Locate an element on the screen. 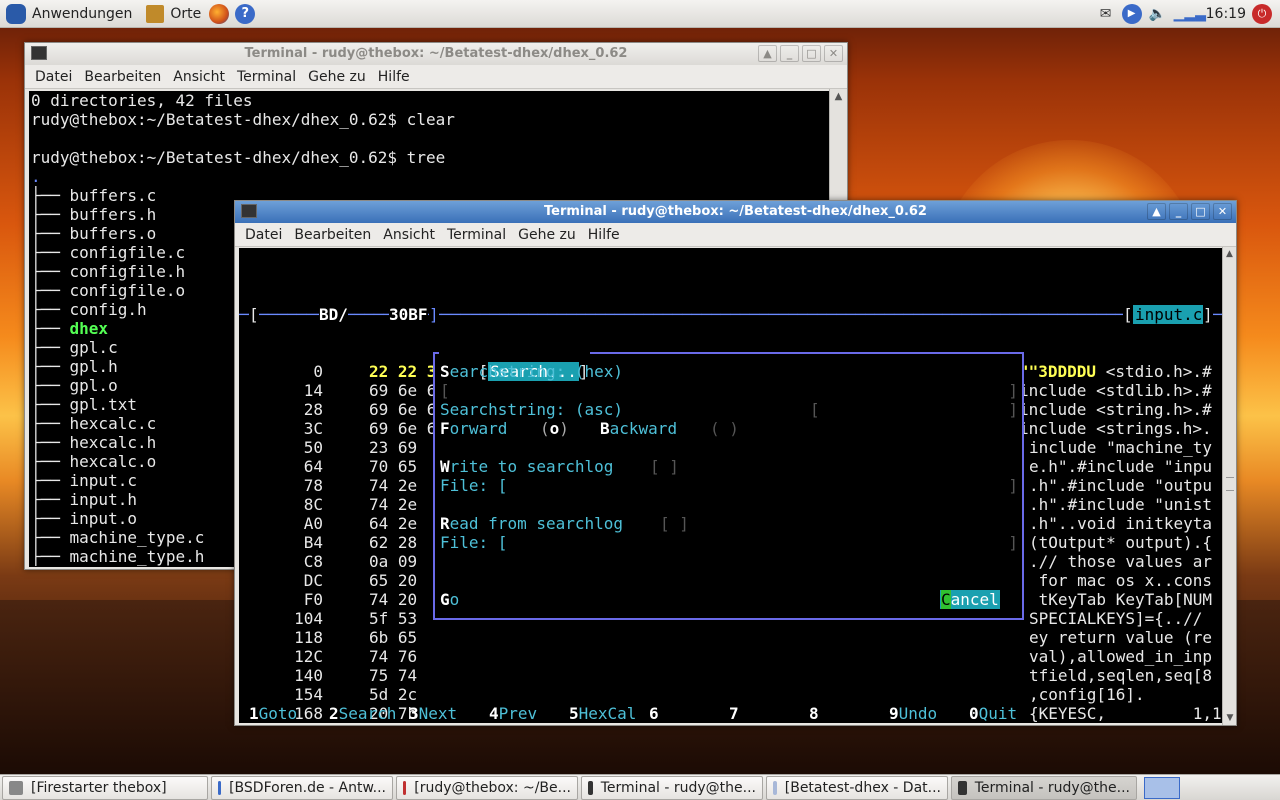 Image resolution: width=1280 pixels, height=800 pixels. fkey-8: 8 is located at coordinates (814, 713).